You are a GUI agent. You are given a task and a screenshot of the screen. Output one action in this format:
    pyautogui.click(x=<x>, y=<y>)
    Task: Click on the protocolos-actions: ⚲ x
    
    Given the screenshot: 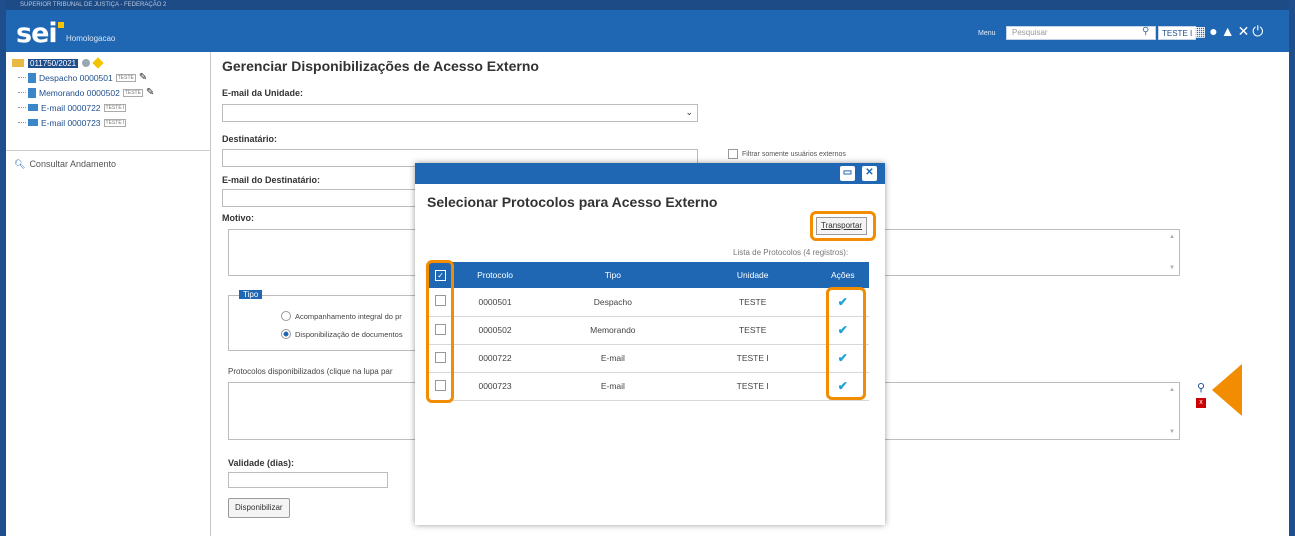 What is the action you would take?
    pyautogui.click(x=1201, y=394)
    